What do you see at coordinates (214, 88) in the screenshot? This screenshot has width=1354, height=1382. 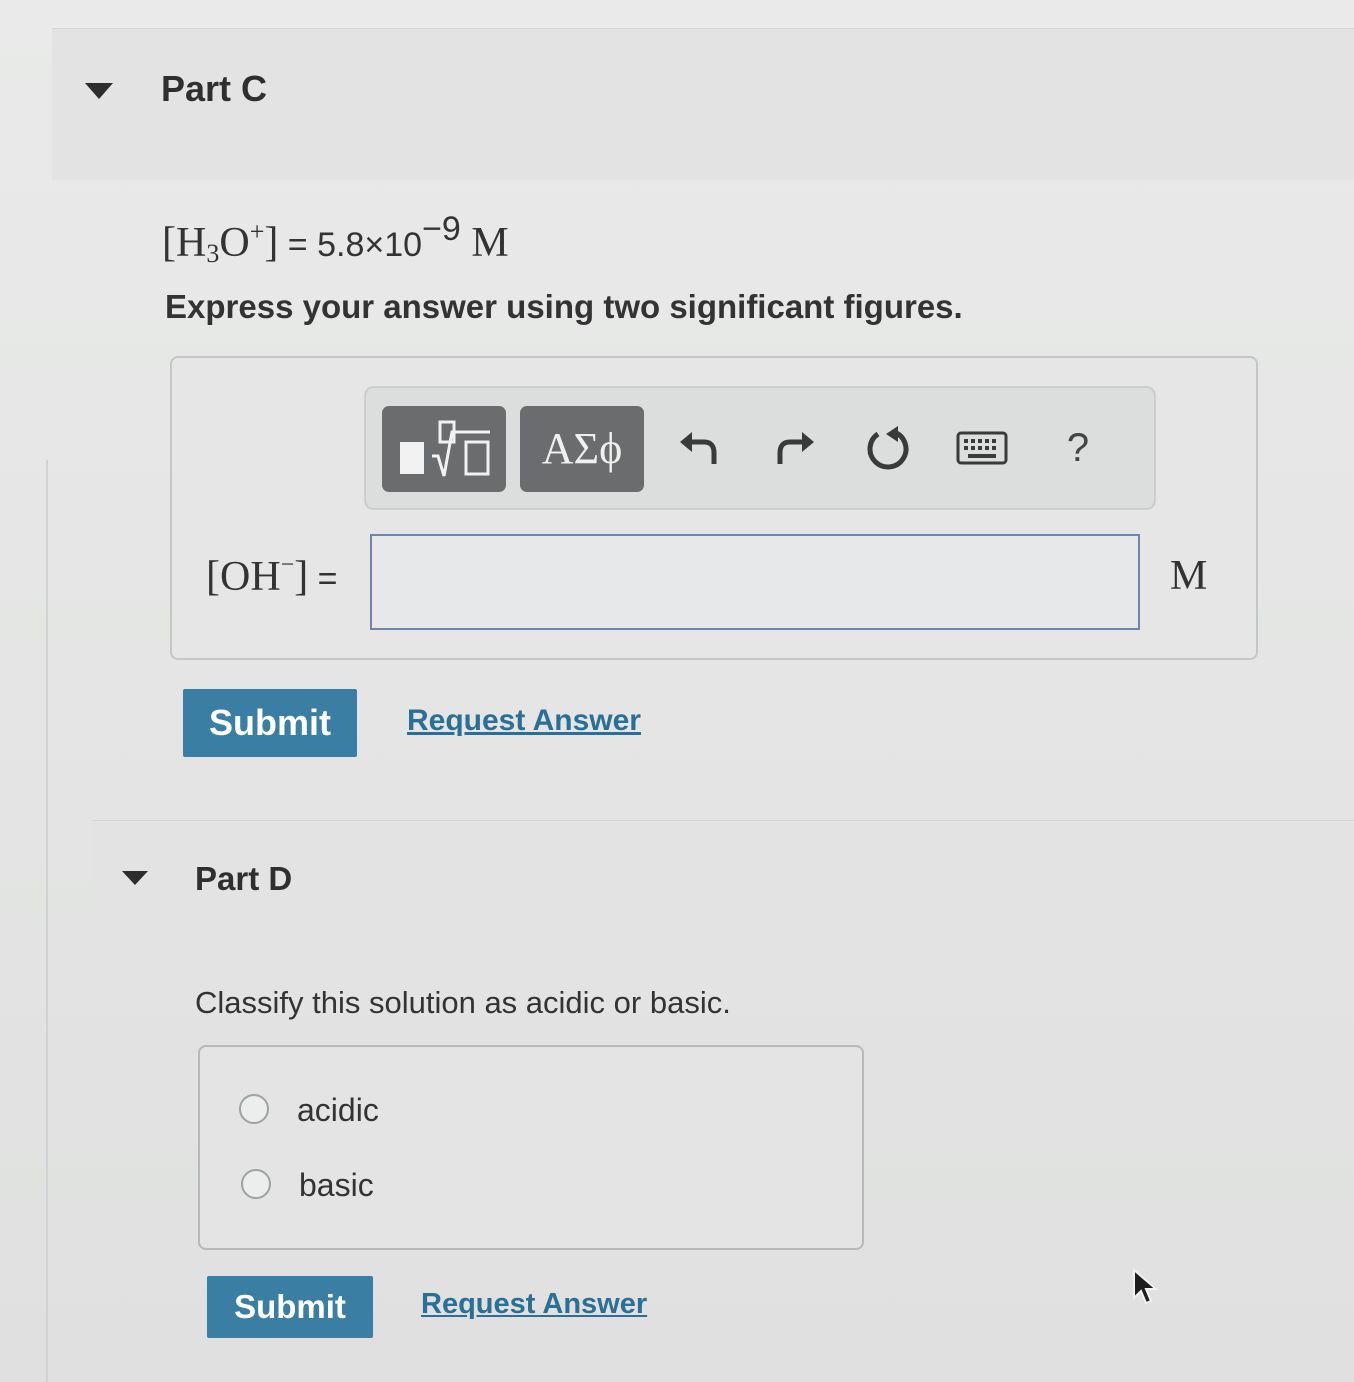 I see `part-c-title: Part C` at bounding box center [214, 88].